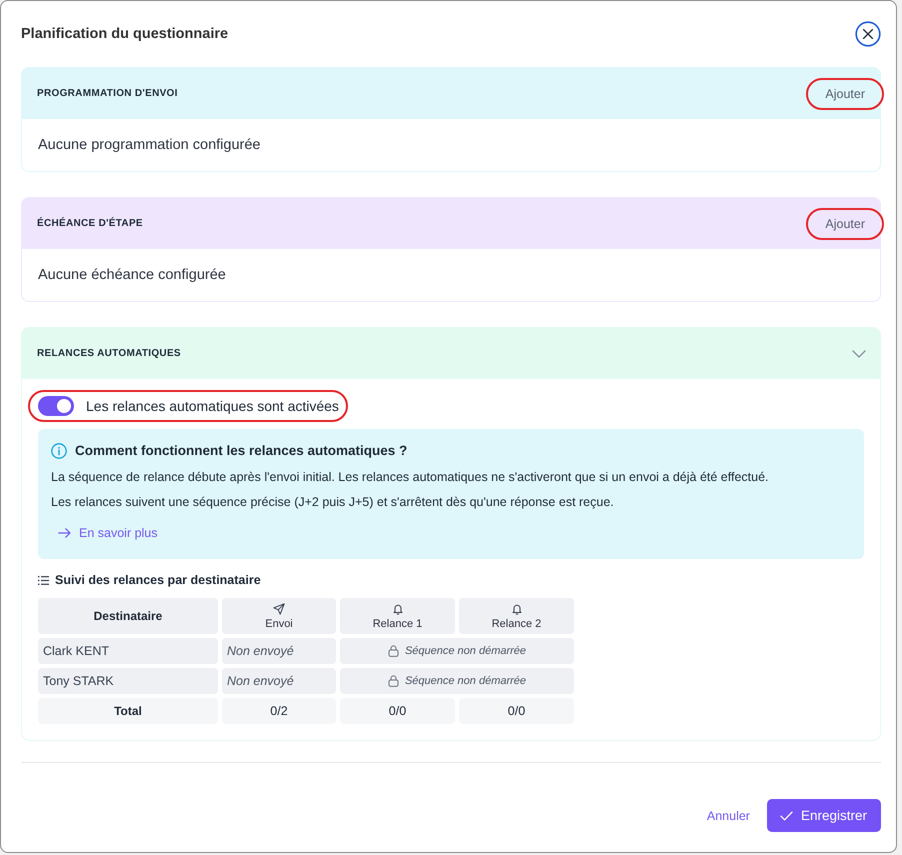  What do you see at coordinates (279, 608) in the screenshot?
I see `paper-plane-icon` at bounding box center [279, 608].